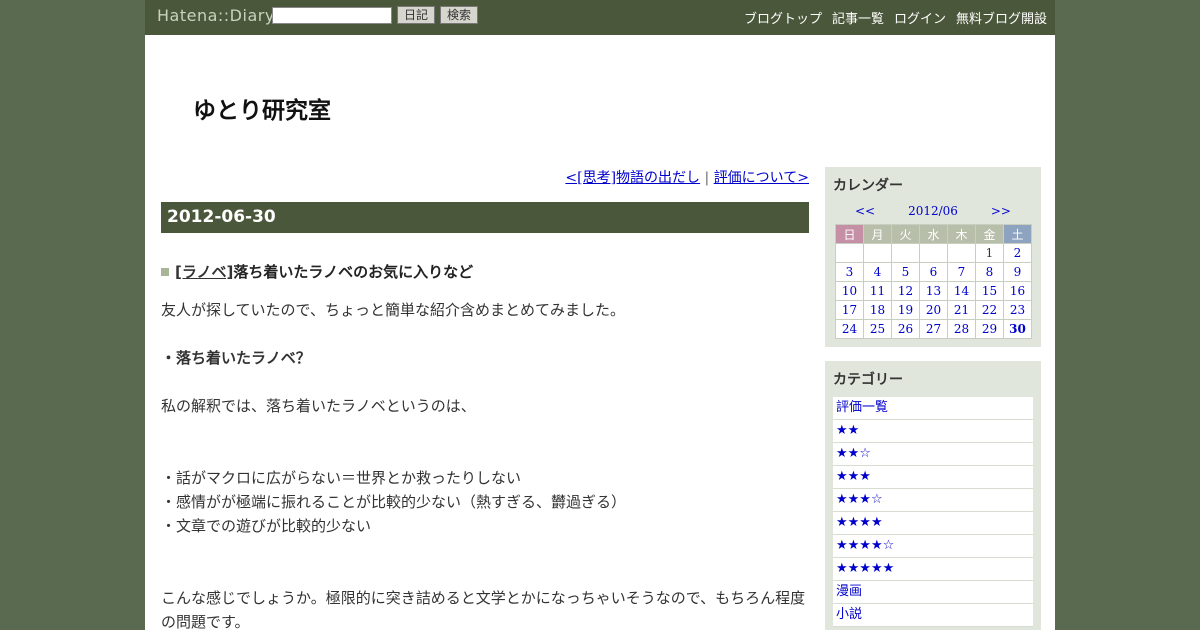 The width and height of the screenshot is (1200, 630). Describe the element at coordinates (459, 15) in the screenshot. I see `search-button: 検索` at that location.